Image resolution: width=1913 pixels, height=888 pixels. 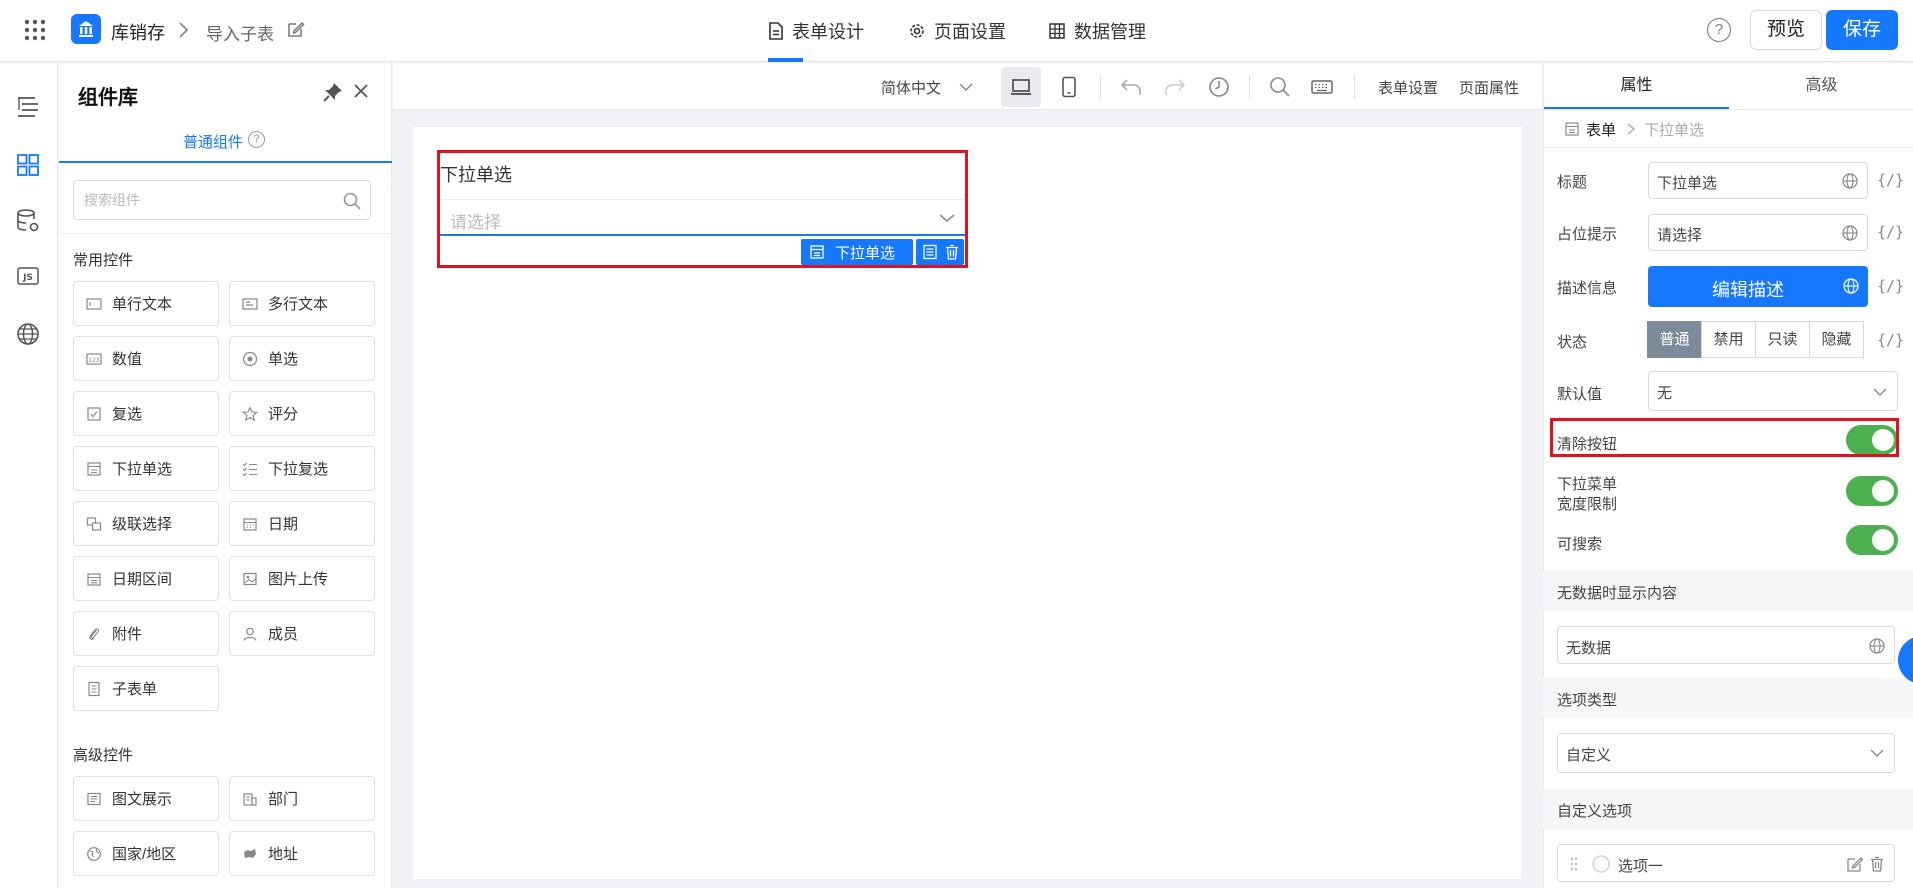 I want to click on breadcrumb-form: 表单, so click(x=1601, y=129).